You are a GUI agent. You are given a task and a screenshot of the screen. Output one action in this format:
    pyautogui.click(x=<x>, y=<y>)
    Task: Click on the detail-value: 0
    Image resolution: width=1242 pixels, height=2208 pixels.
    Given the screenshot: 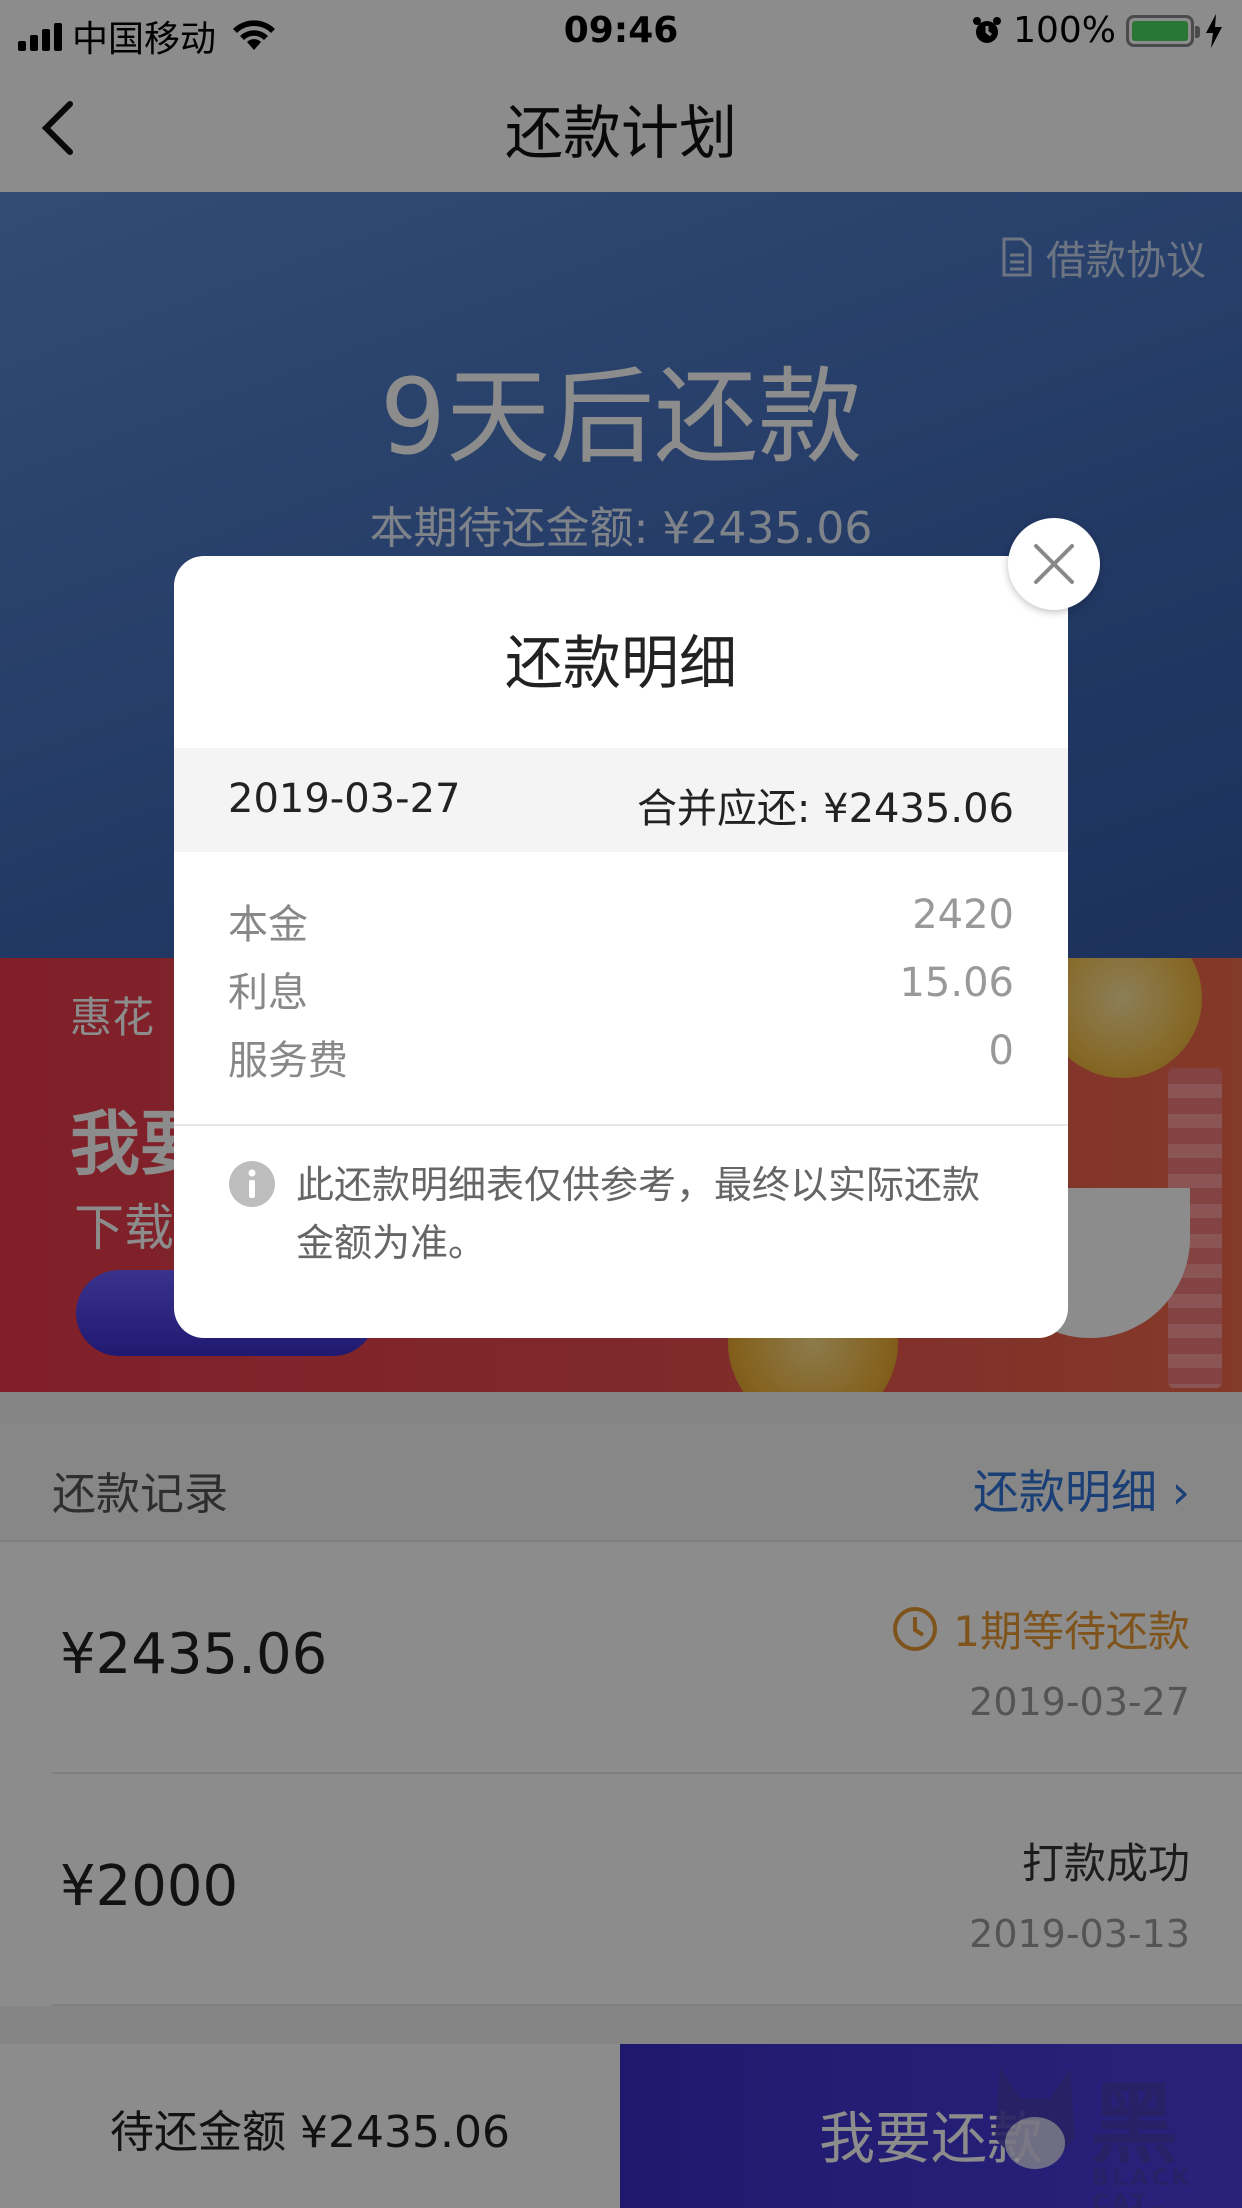 What is the action you would take?
    pyautogui.click(x=1001, y=1051)
    